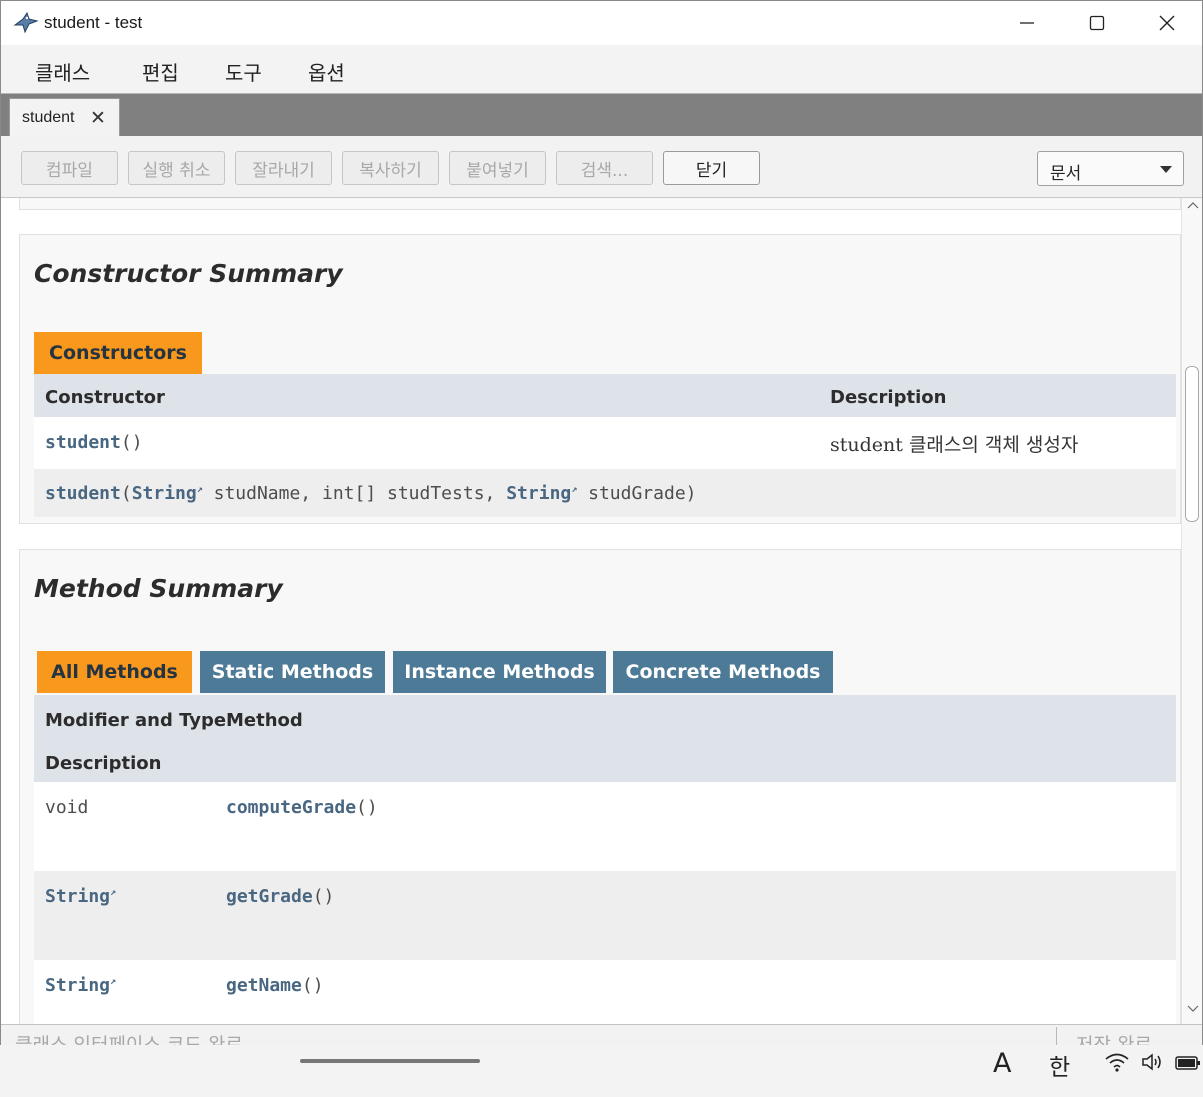  Describe the element at coordinates (1059, 1065) in the screenshot. I see `ime-language-indicator: 한` at that location.